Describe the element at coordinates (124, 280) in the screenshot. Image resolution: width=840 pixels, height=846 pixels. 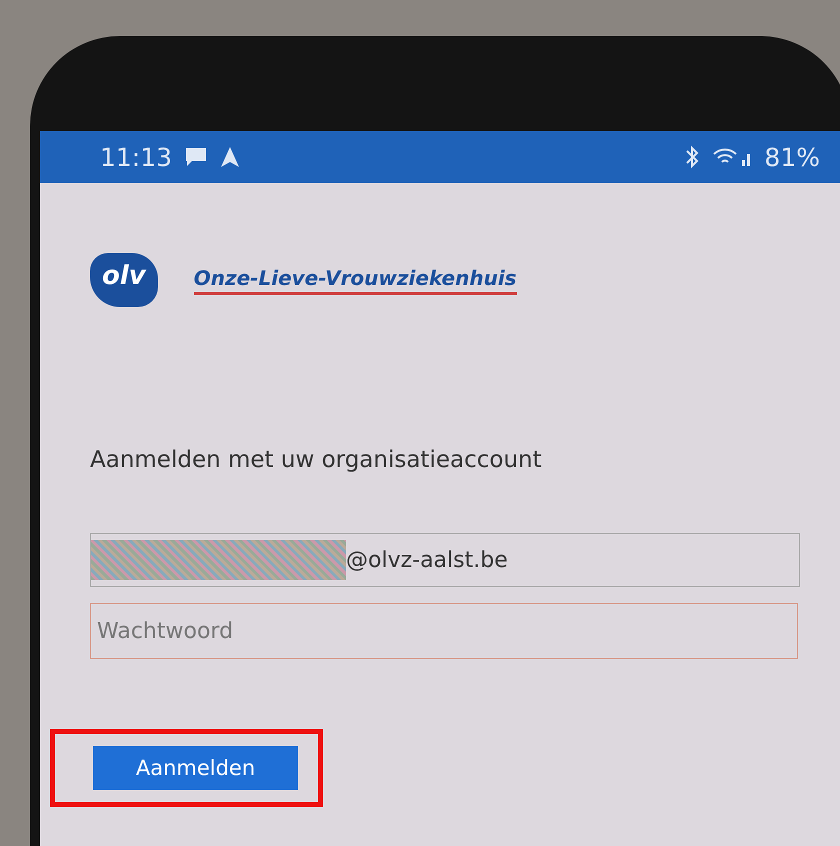
I see `logo-mark: olv` at that location.